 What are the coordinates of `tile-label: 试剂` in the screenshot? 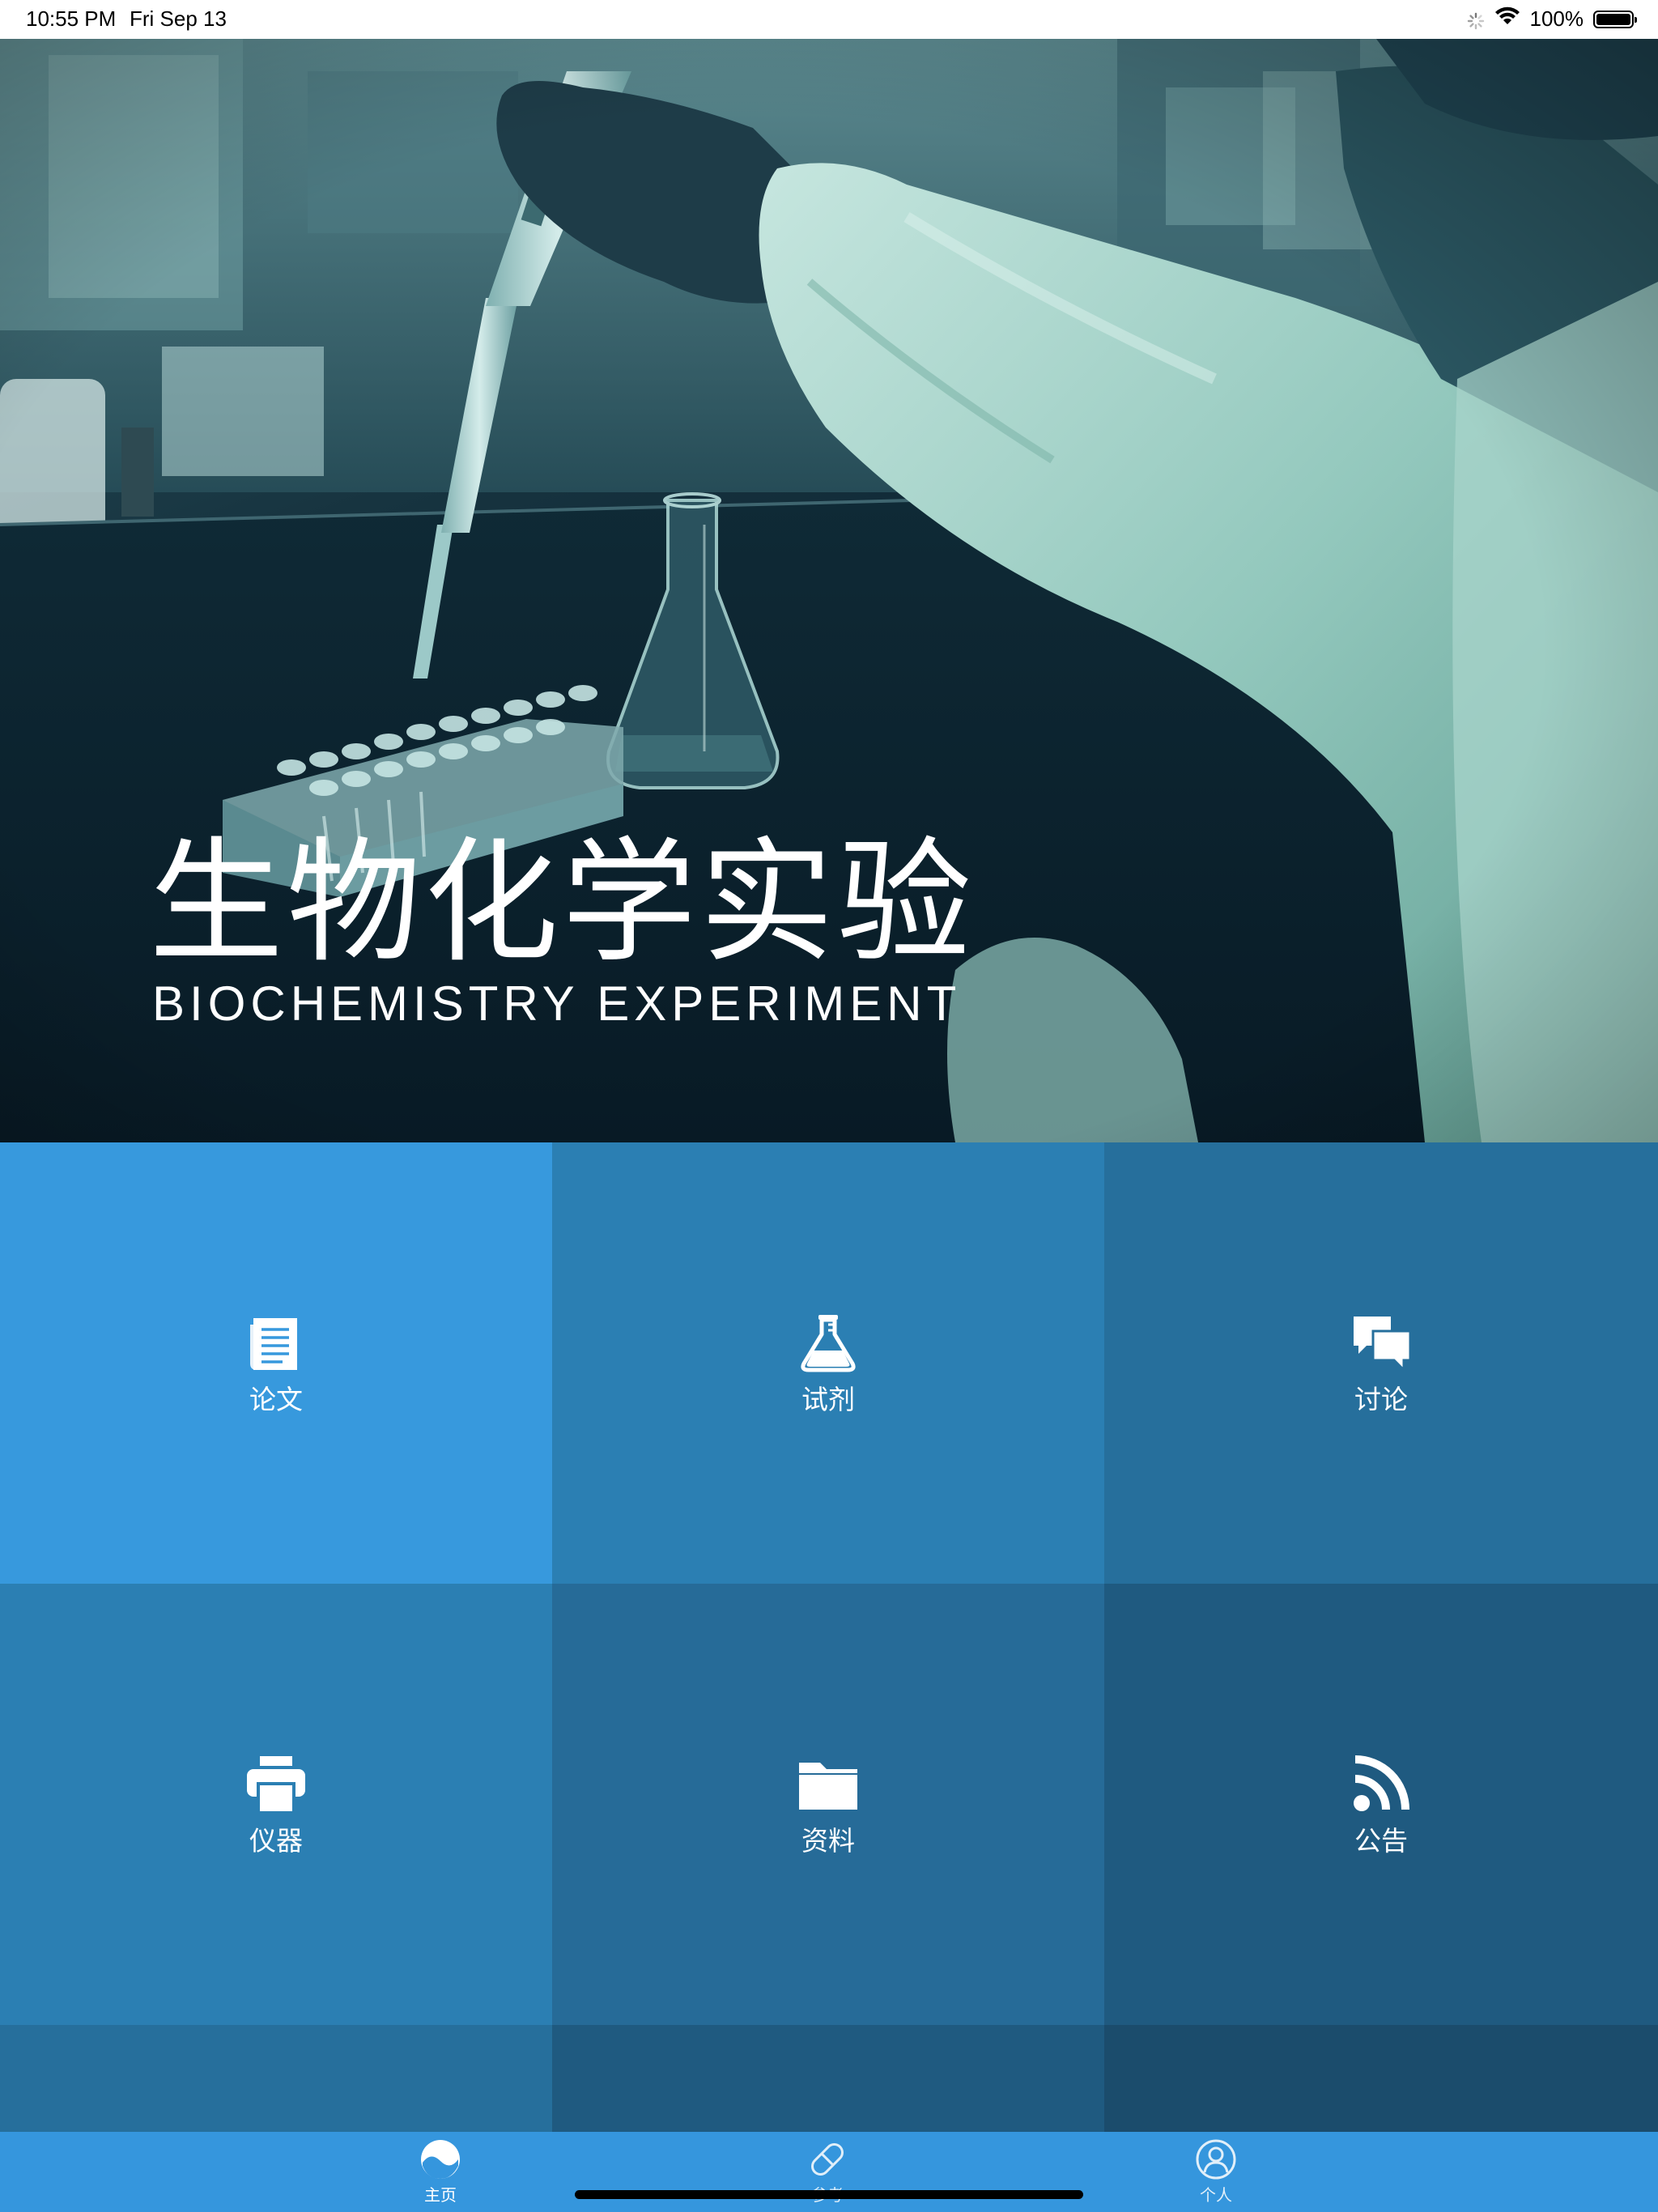 It's located at (828, 1399).